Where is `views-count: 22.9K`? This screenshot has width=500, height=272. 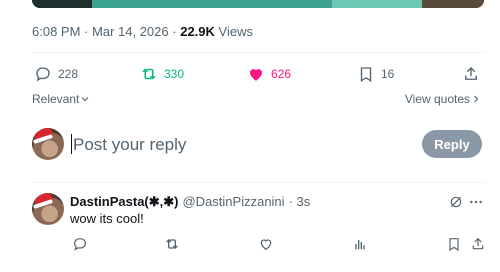 views-count: 22.9K is located at coordinates (197, 31).